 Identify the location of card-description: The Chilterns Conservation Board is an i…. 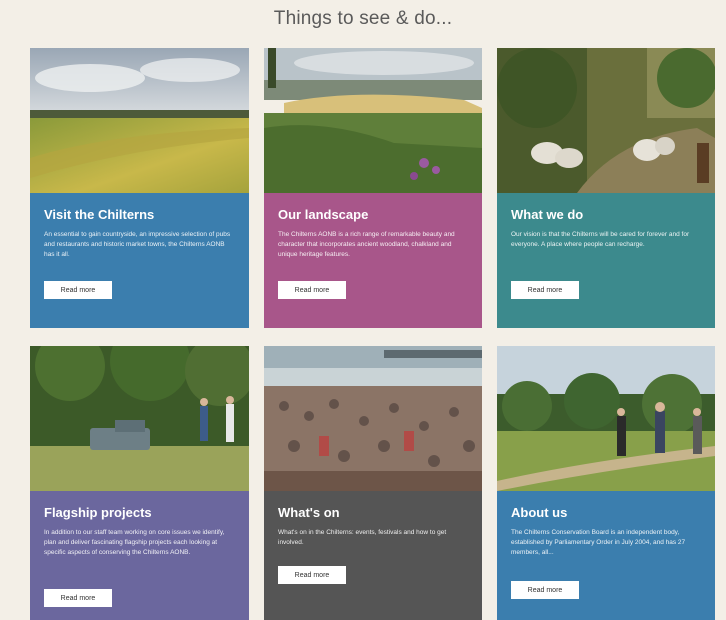
(598, 542).